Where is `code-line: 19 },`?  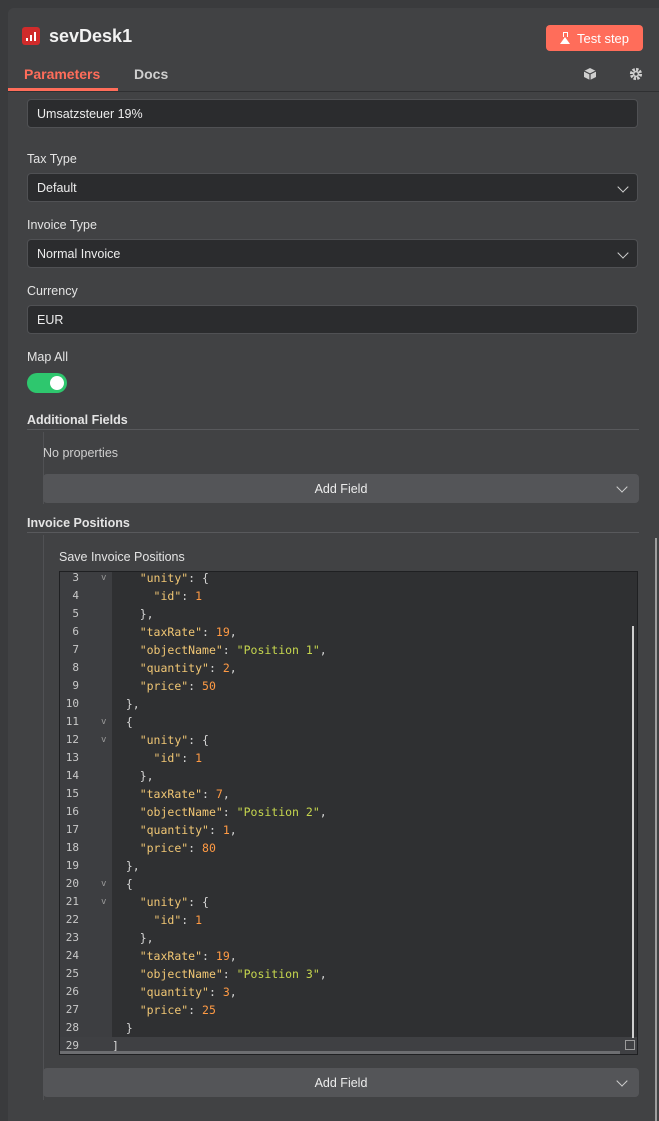 code-line: 19 }, is located at coordinates (348, 866).